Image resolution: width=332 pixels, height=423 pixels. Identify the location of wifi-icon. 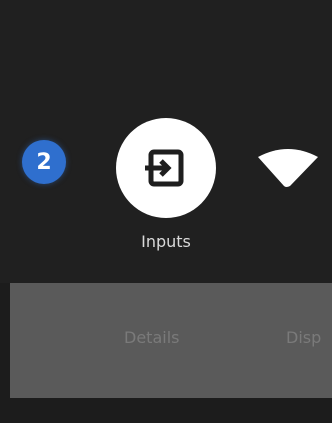
(288, 165).